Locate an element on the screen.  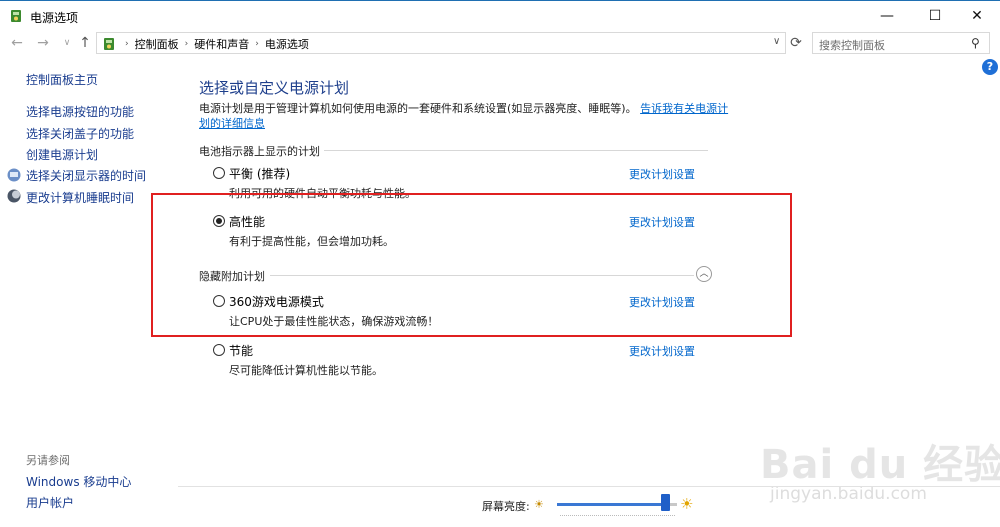
plan-power-saver-name: 节能 is located at coordinates (241, 350).